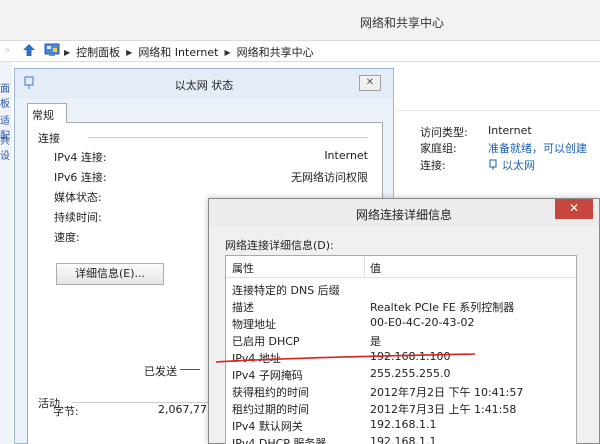 The height and width of the screenshot is (444, 600). What do you see at coordinates (410, 373) in the screenshot?
I see `value-cell: 255.255.255.0` at bounding box center [410, 373].